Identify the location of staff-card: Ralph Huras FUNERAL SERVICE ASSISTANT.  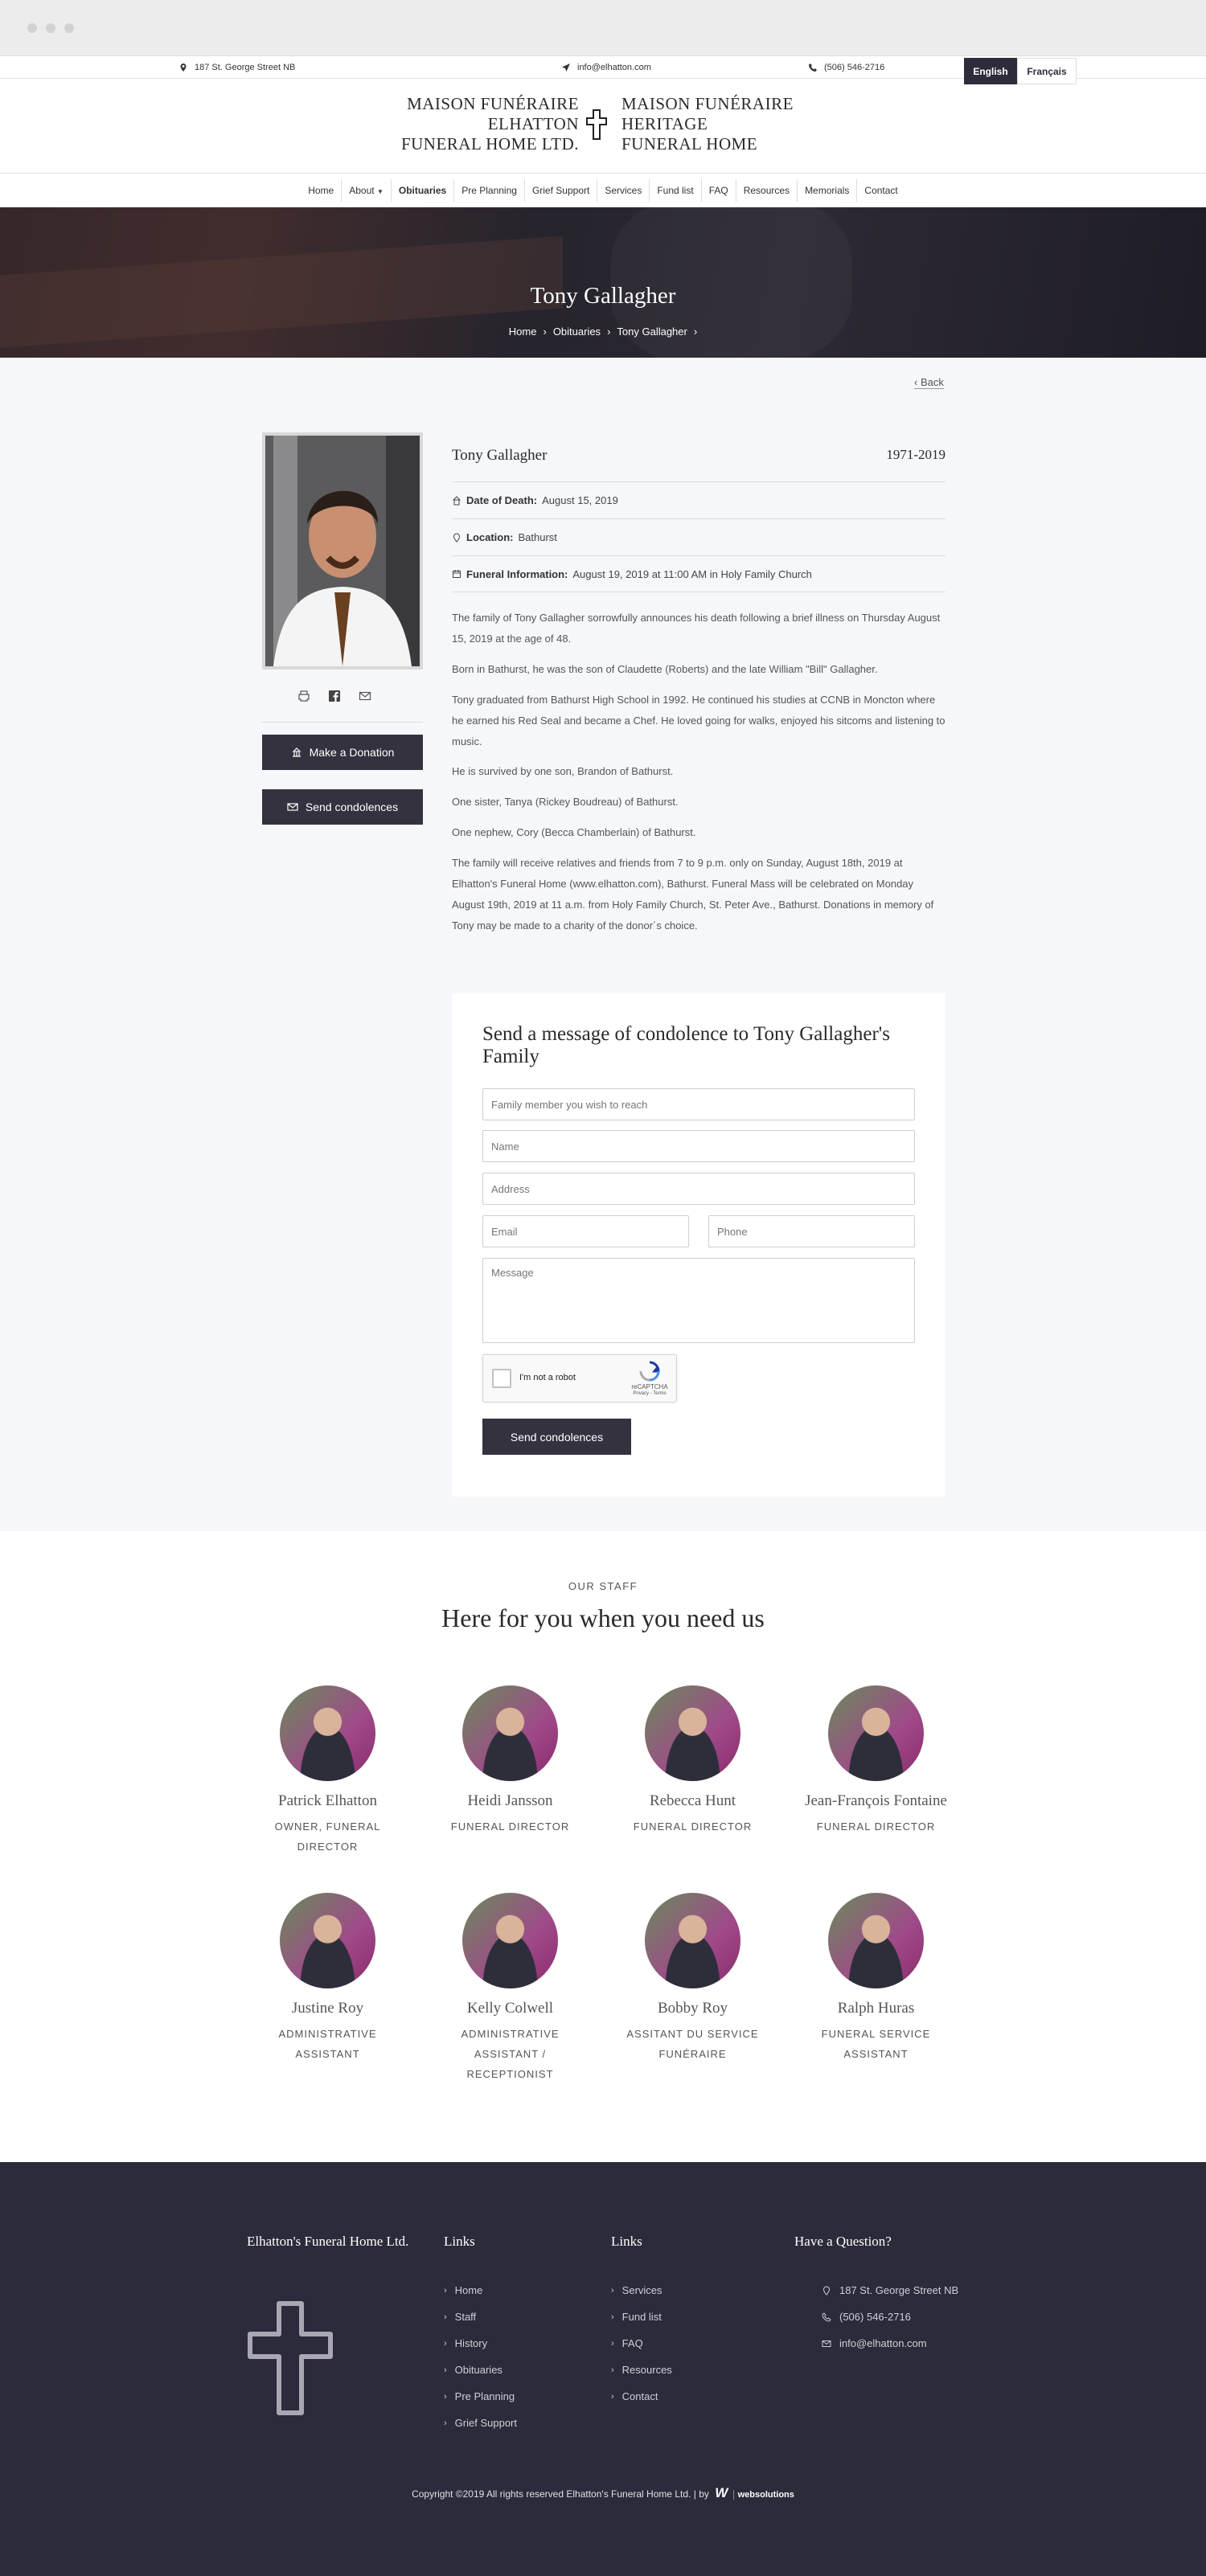
(876, 1978).